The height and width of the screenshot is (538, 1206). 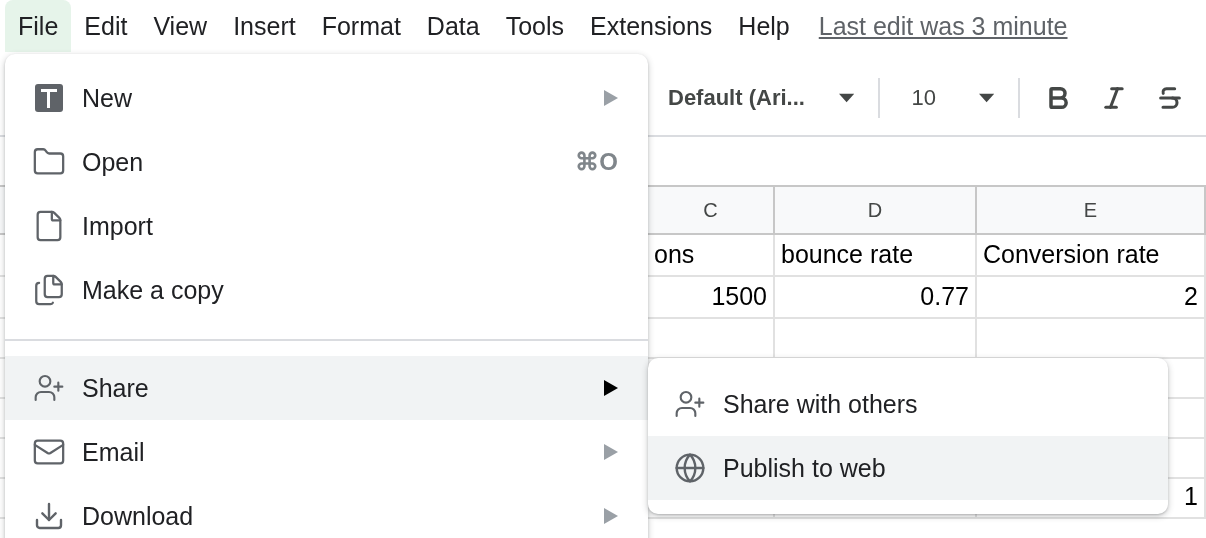 What do you see at coordinates (711, 211) in the screenshot?
I see `column-header: C` at bounding box center [711, 211].